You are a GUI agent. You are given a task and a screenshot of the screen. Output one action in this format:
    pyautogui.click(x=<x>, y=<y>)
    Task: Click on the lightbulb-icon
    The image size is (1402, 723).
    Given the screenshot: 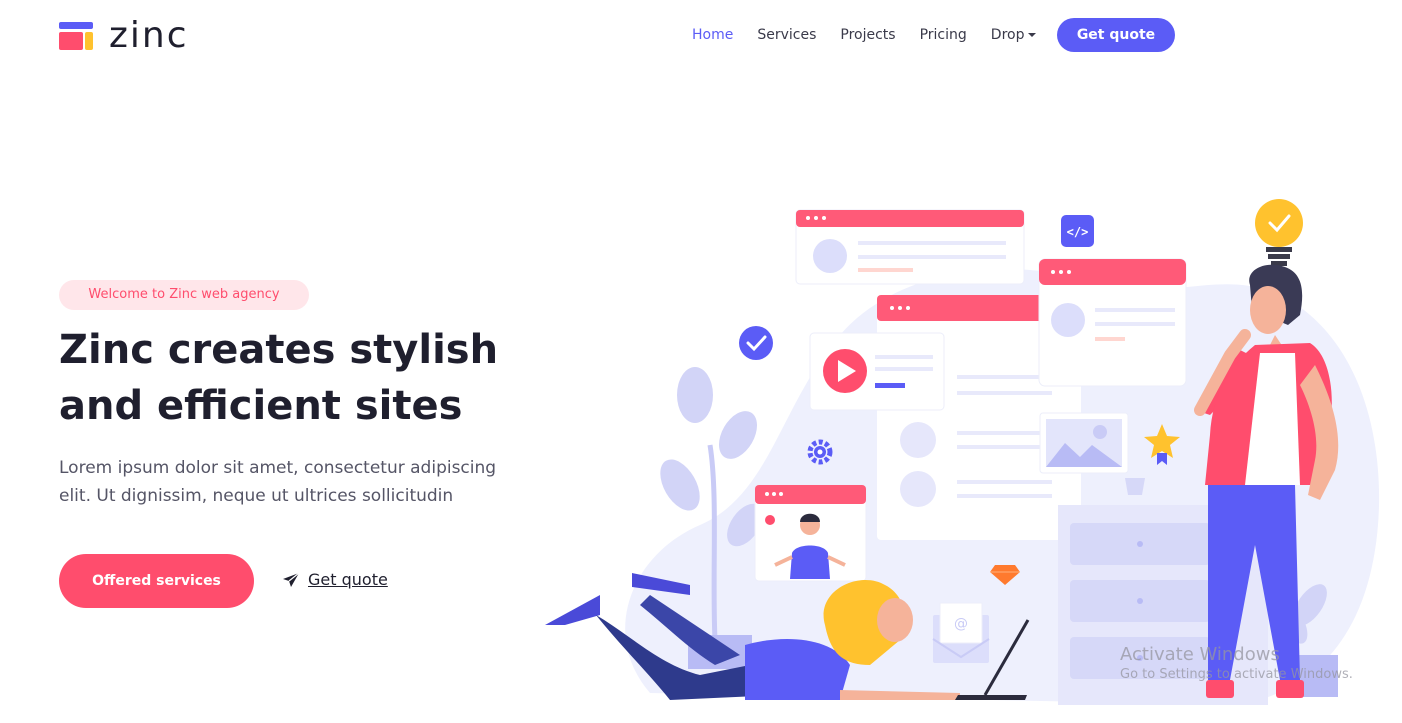 What is the action you would take?
    pyautogui.click(x=1279, y=232)
    